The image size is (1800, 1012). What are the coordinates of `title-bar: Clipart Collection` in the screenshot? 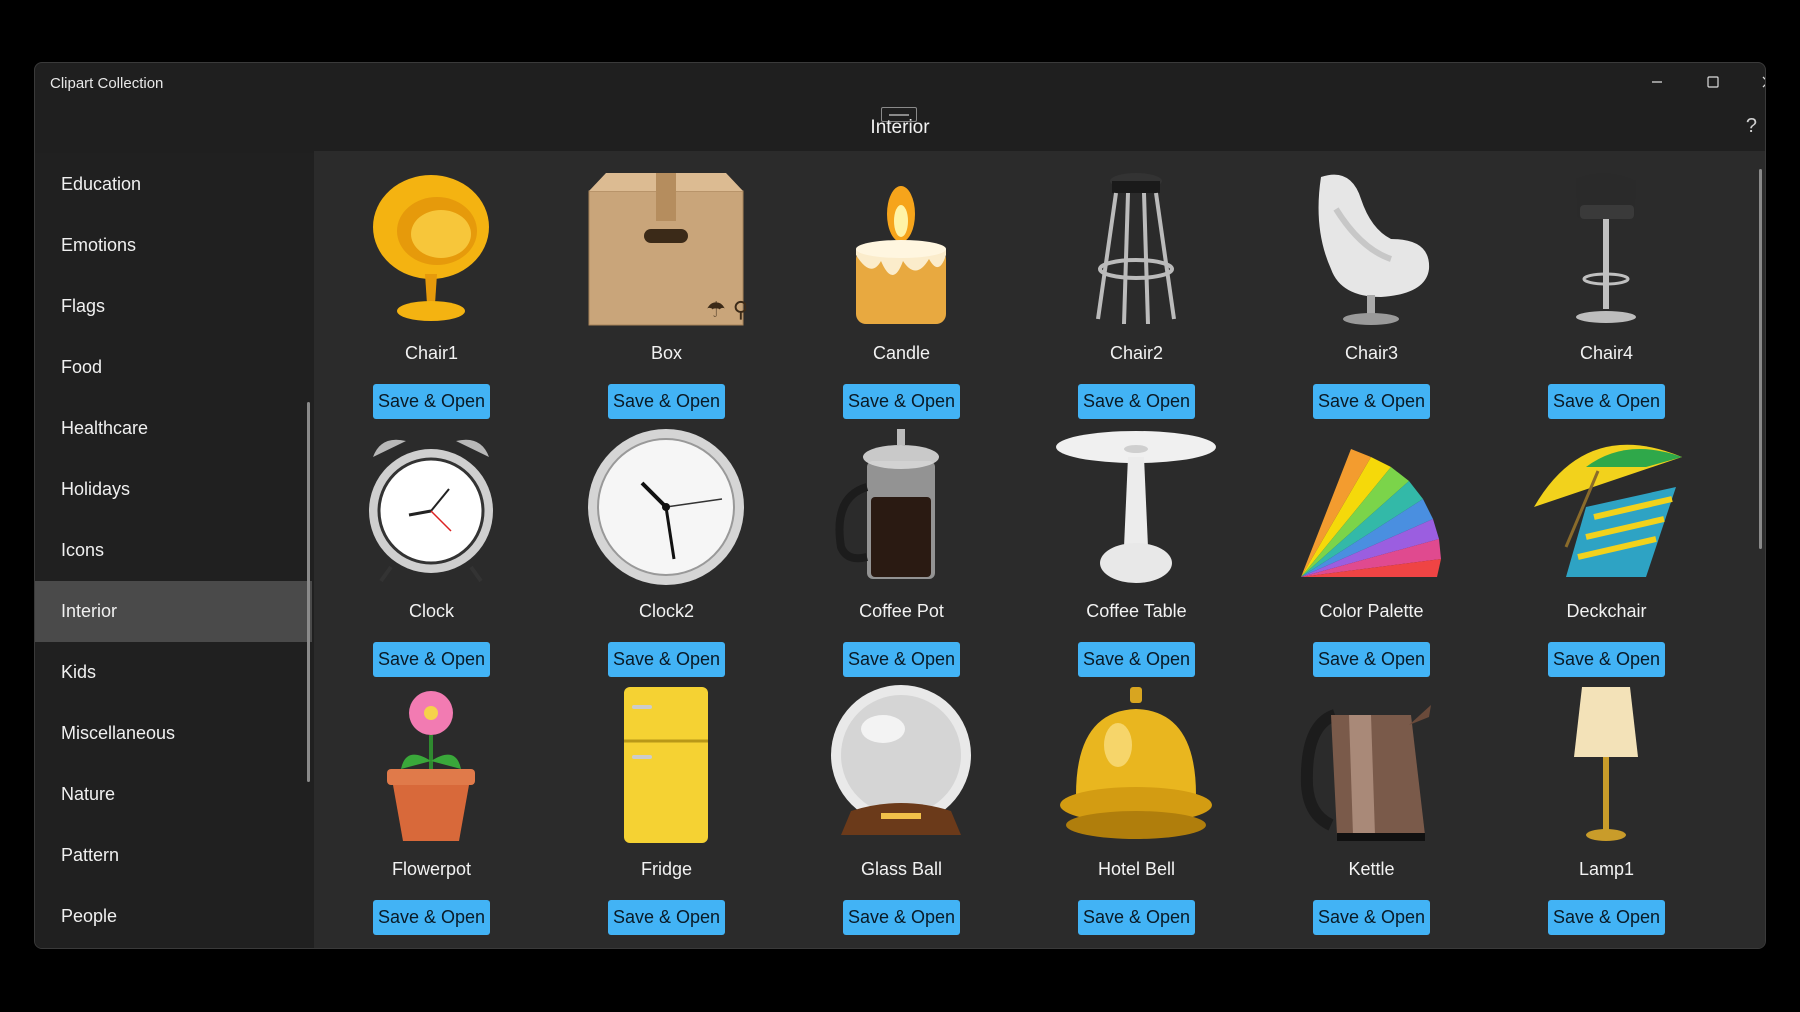 It's located at (900, 82).